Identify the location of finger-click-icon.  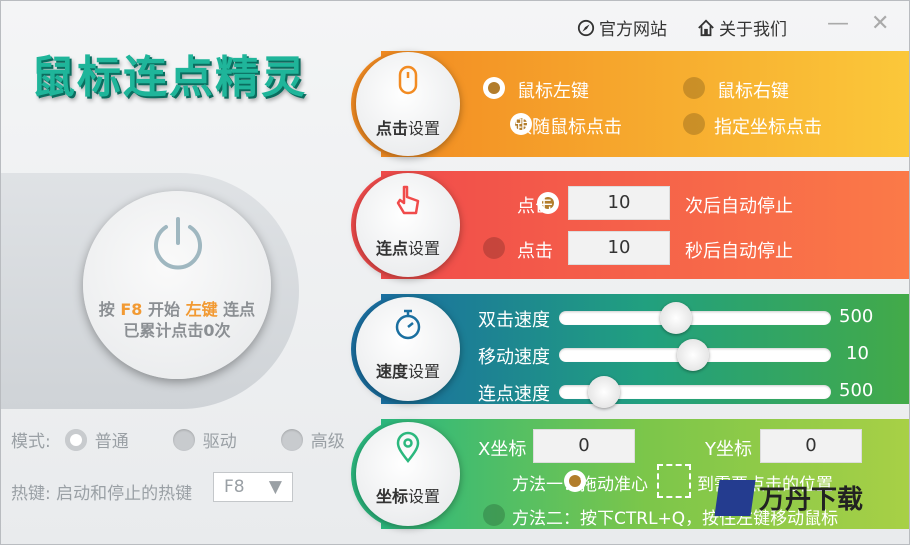
(408, 200).